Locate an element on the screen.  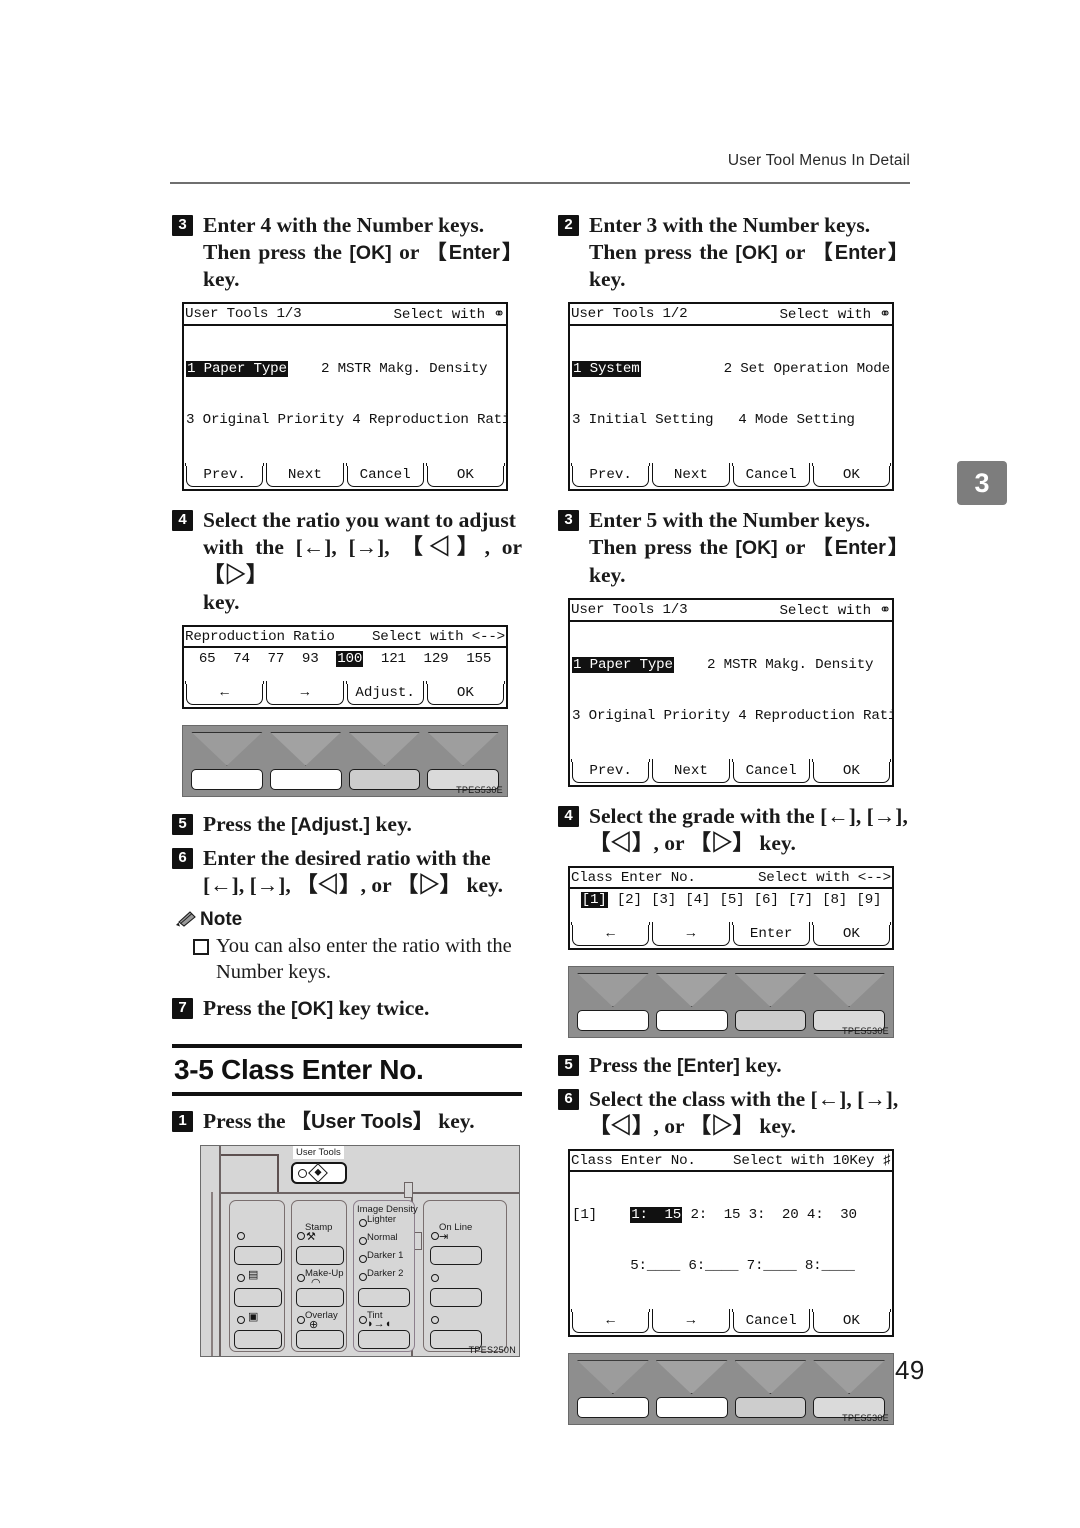
grade-3: [3] is located at coordinates (663, 900).